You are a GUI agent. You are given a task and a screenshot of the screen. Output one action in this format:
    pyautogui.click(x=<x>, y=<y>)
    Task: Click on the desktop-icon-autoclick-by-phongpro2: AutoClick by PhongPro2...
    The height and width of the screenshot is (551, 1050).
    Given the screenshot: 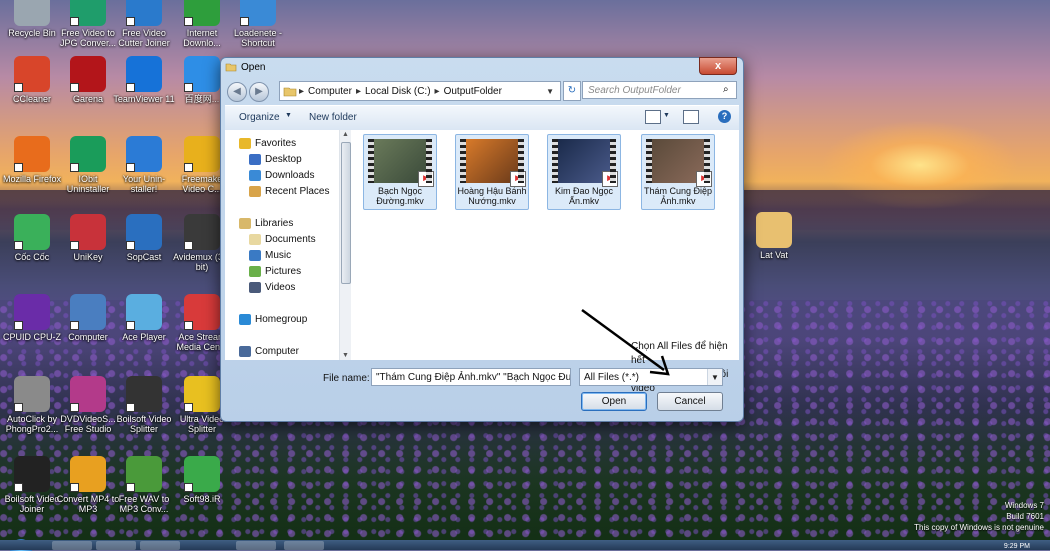 What is the action you would take?
    pyautogui.click(x=32, y=405)
    